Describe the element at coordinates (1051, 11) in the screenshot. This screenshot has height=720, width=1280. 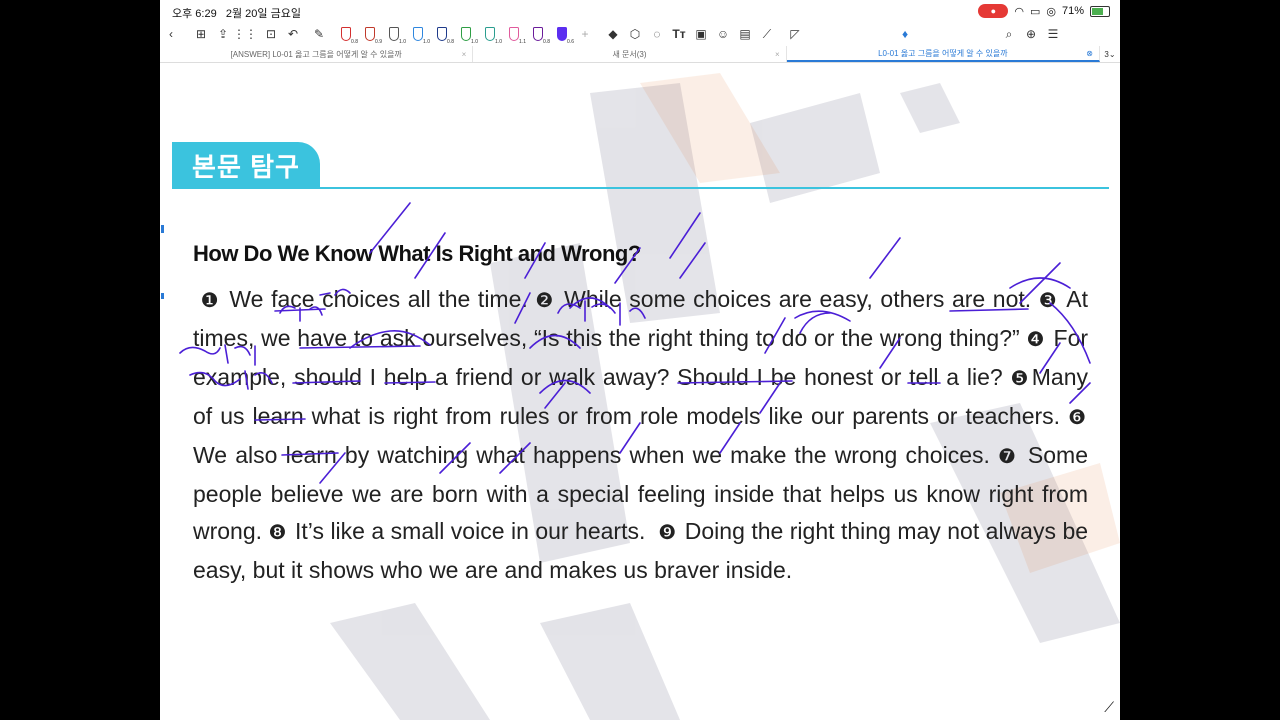
I see `lock-rotation-icon: ◎` at that location.